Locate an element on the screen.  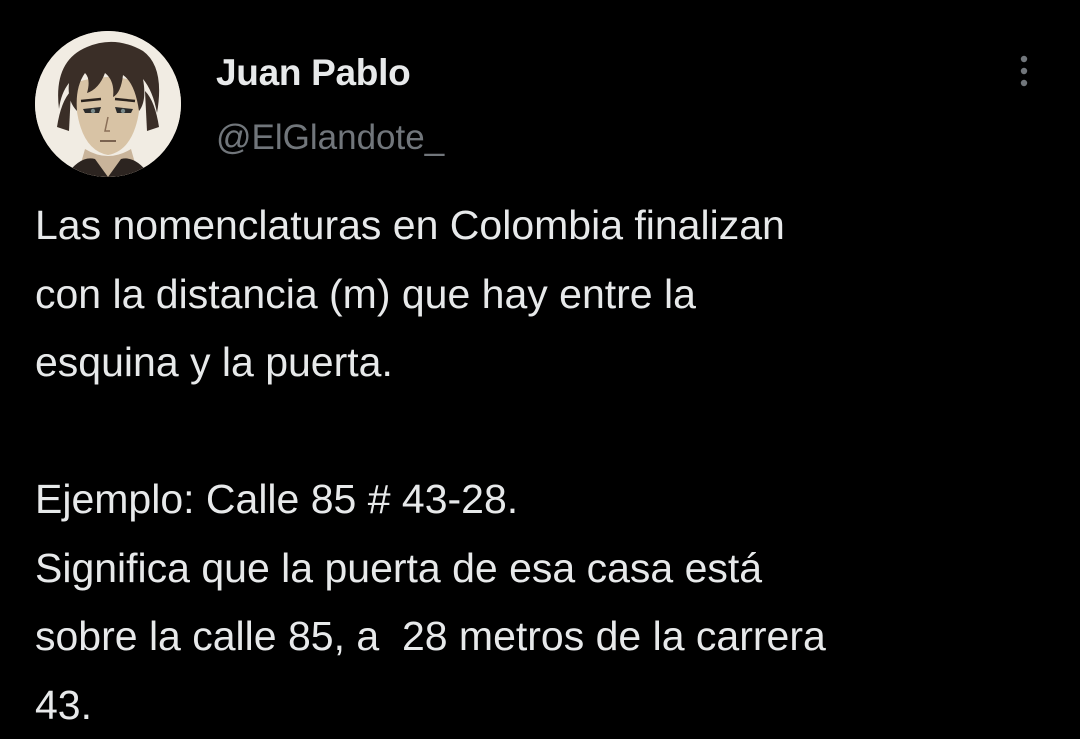
tweet-line: Ejemplo: Calle 85 # 43-28. is located at coordinates (545, 499).